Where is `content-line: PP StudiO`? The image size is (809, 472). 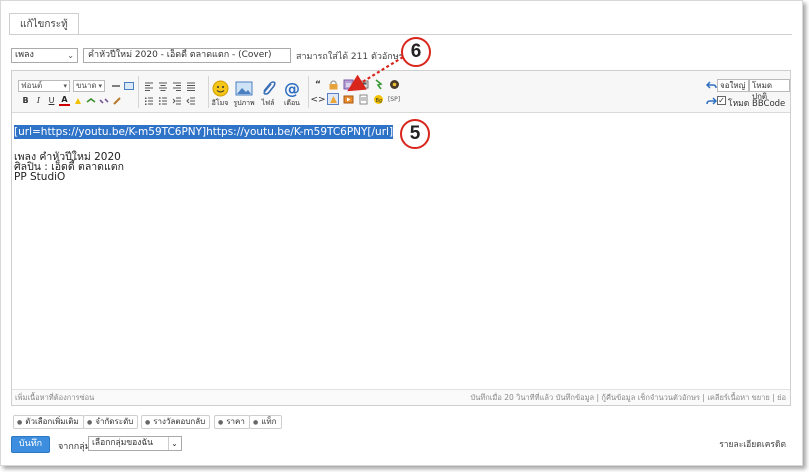
content-line: PP StudiO is located at coordinates (40, 177).